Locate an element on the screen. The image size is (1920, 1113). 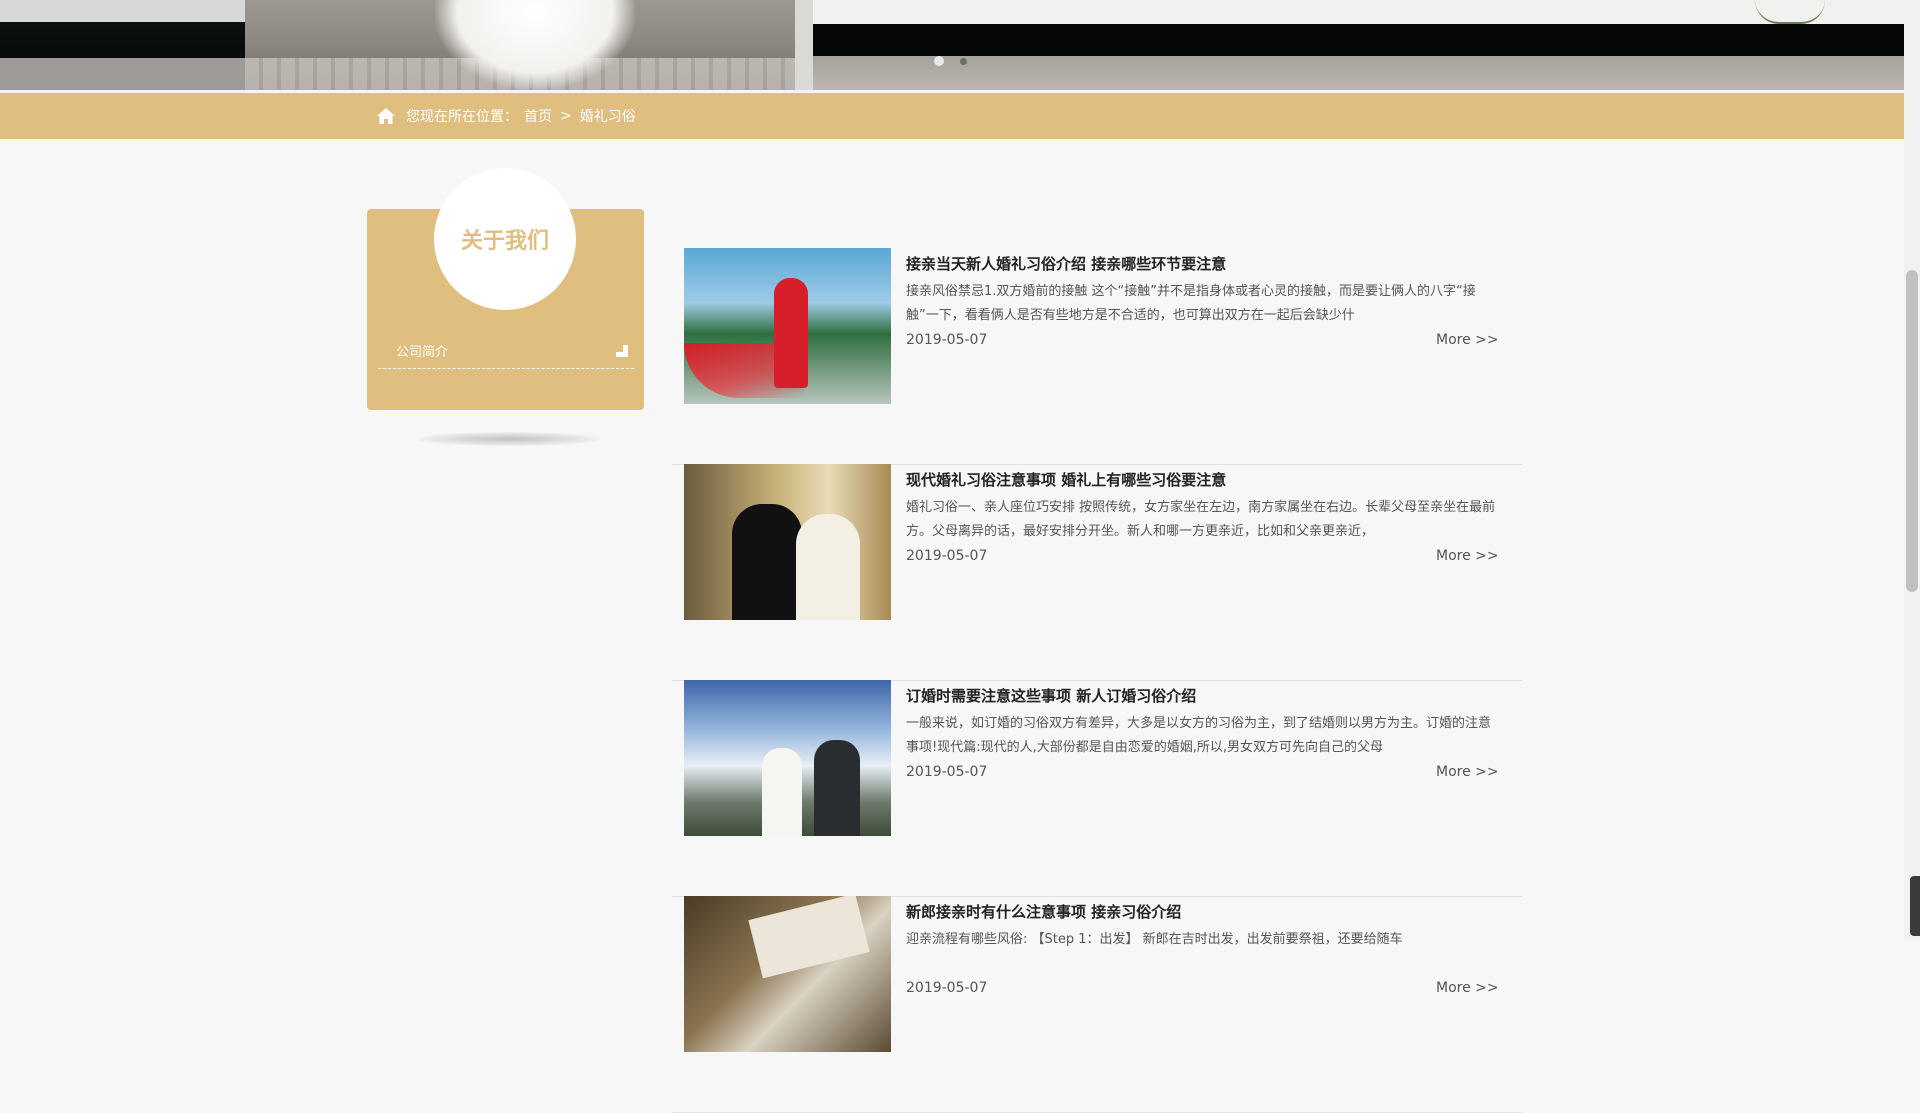
sidebar-item-label: 公司简介 is located at coordinates (422, 352).